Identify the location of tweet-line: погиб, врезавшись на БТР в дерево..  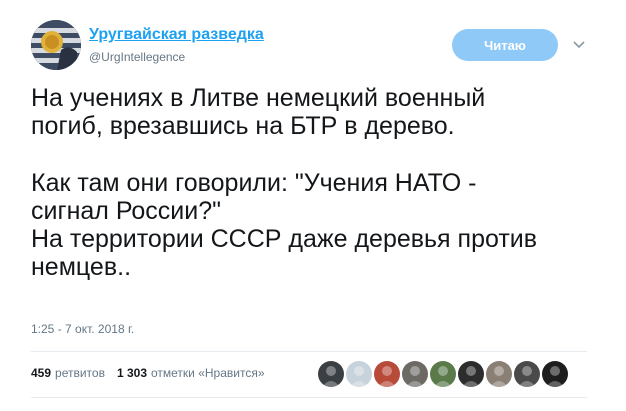
(243, 126).